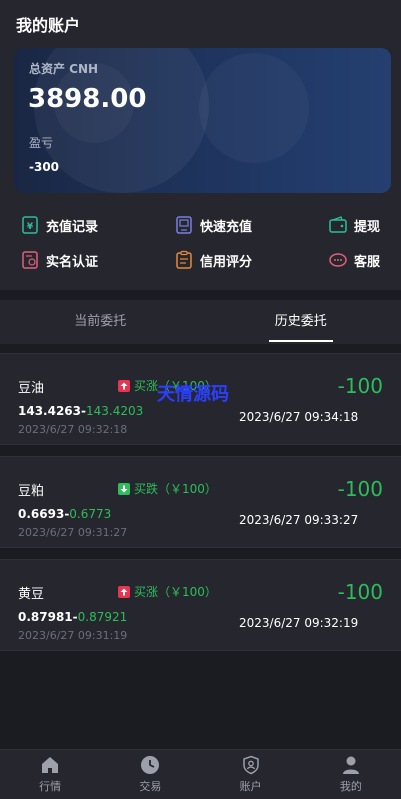  What do you see at coordinates (226, 227) in the screenshot?
I see `quick-fast-recharge-label: 快速充值` at bounding box center [226, 227].